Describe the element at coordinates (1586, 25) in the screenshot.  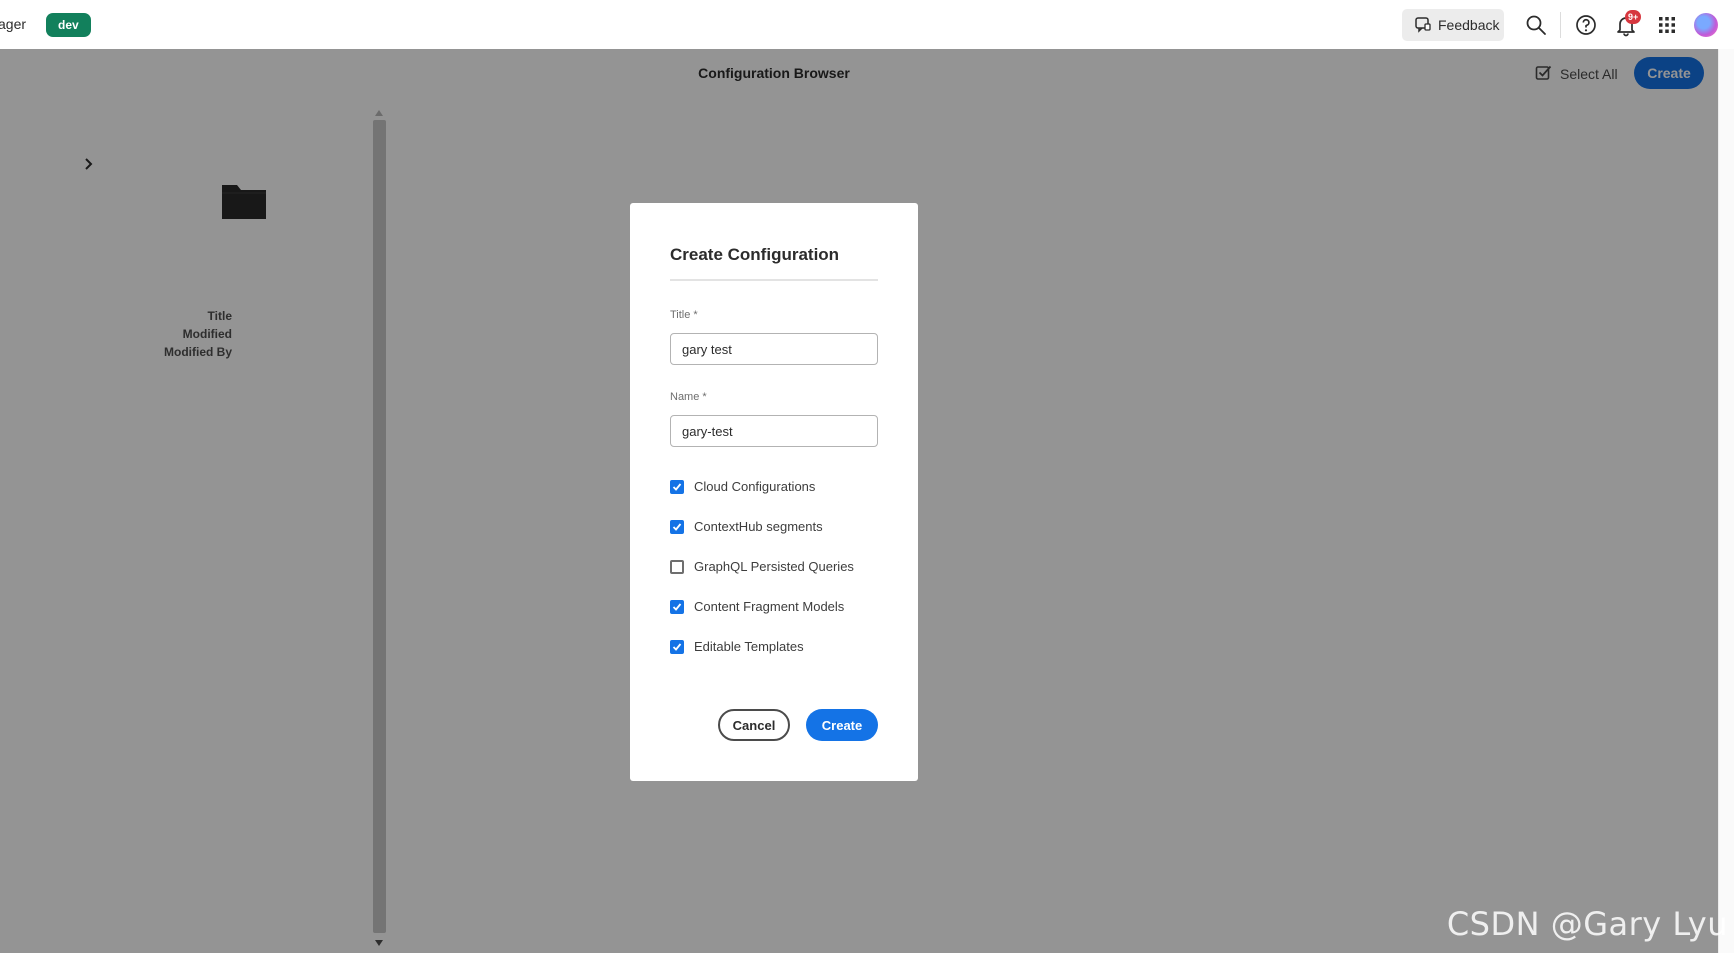
I see `help-icon` at that location.